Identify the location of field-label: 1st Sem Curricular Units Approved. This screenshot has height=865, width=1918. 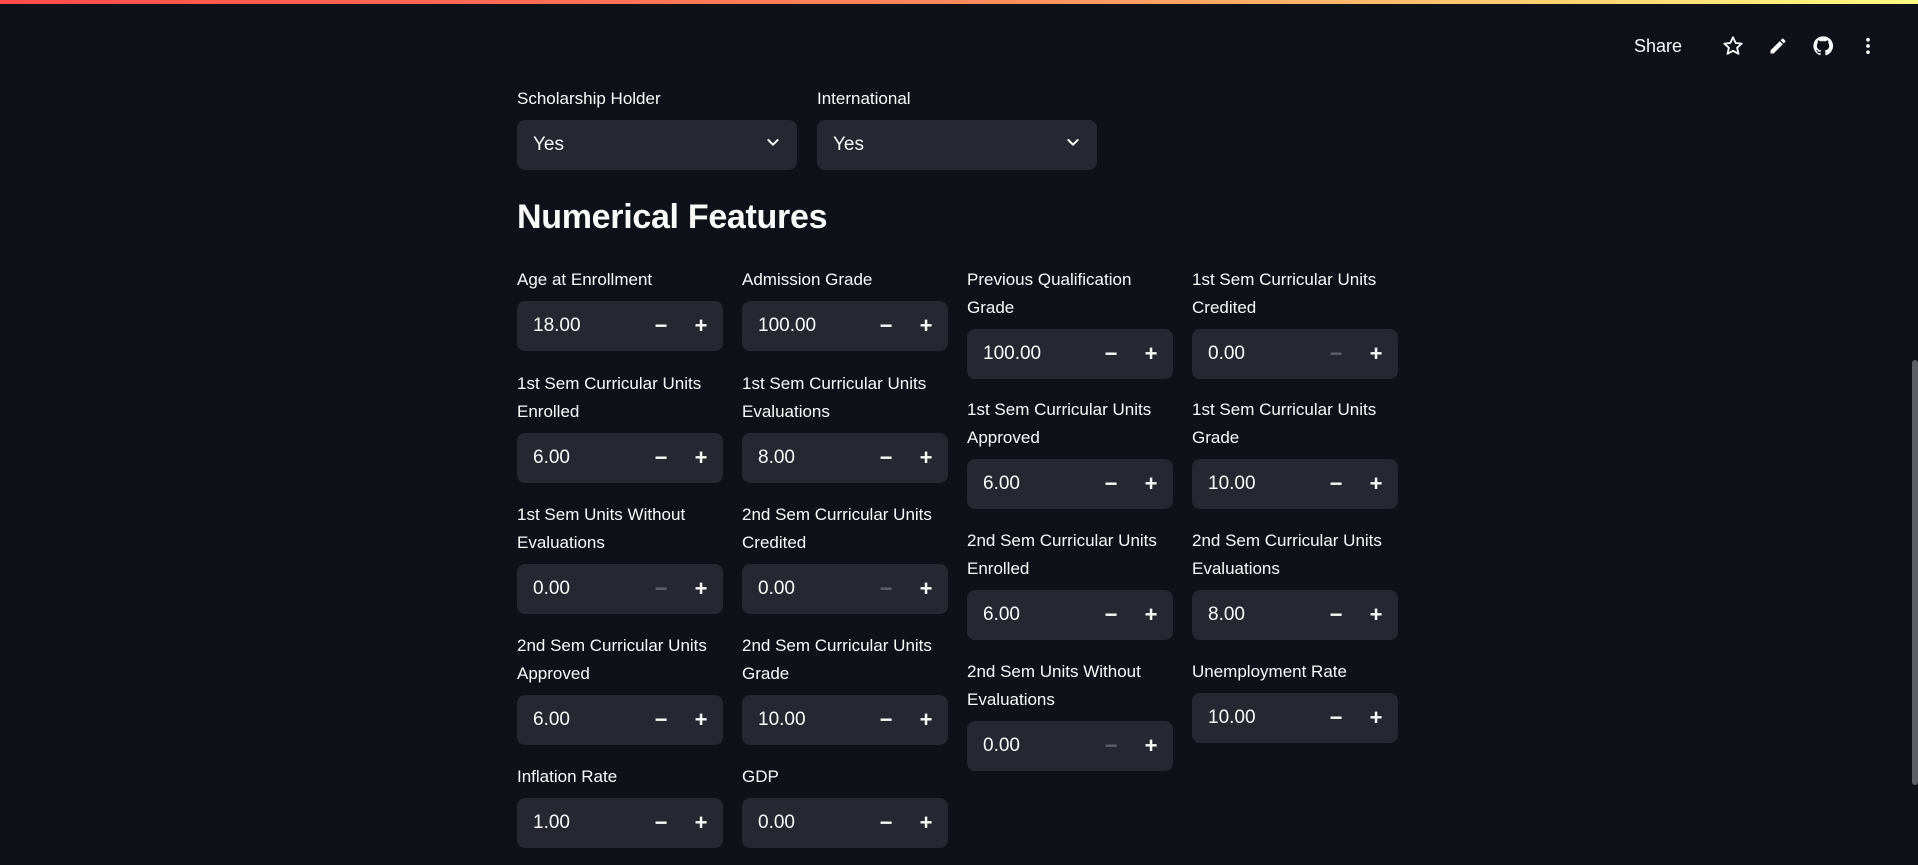
(1059, 423).